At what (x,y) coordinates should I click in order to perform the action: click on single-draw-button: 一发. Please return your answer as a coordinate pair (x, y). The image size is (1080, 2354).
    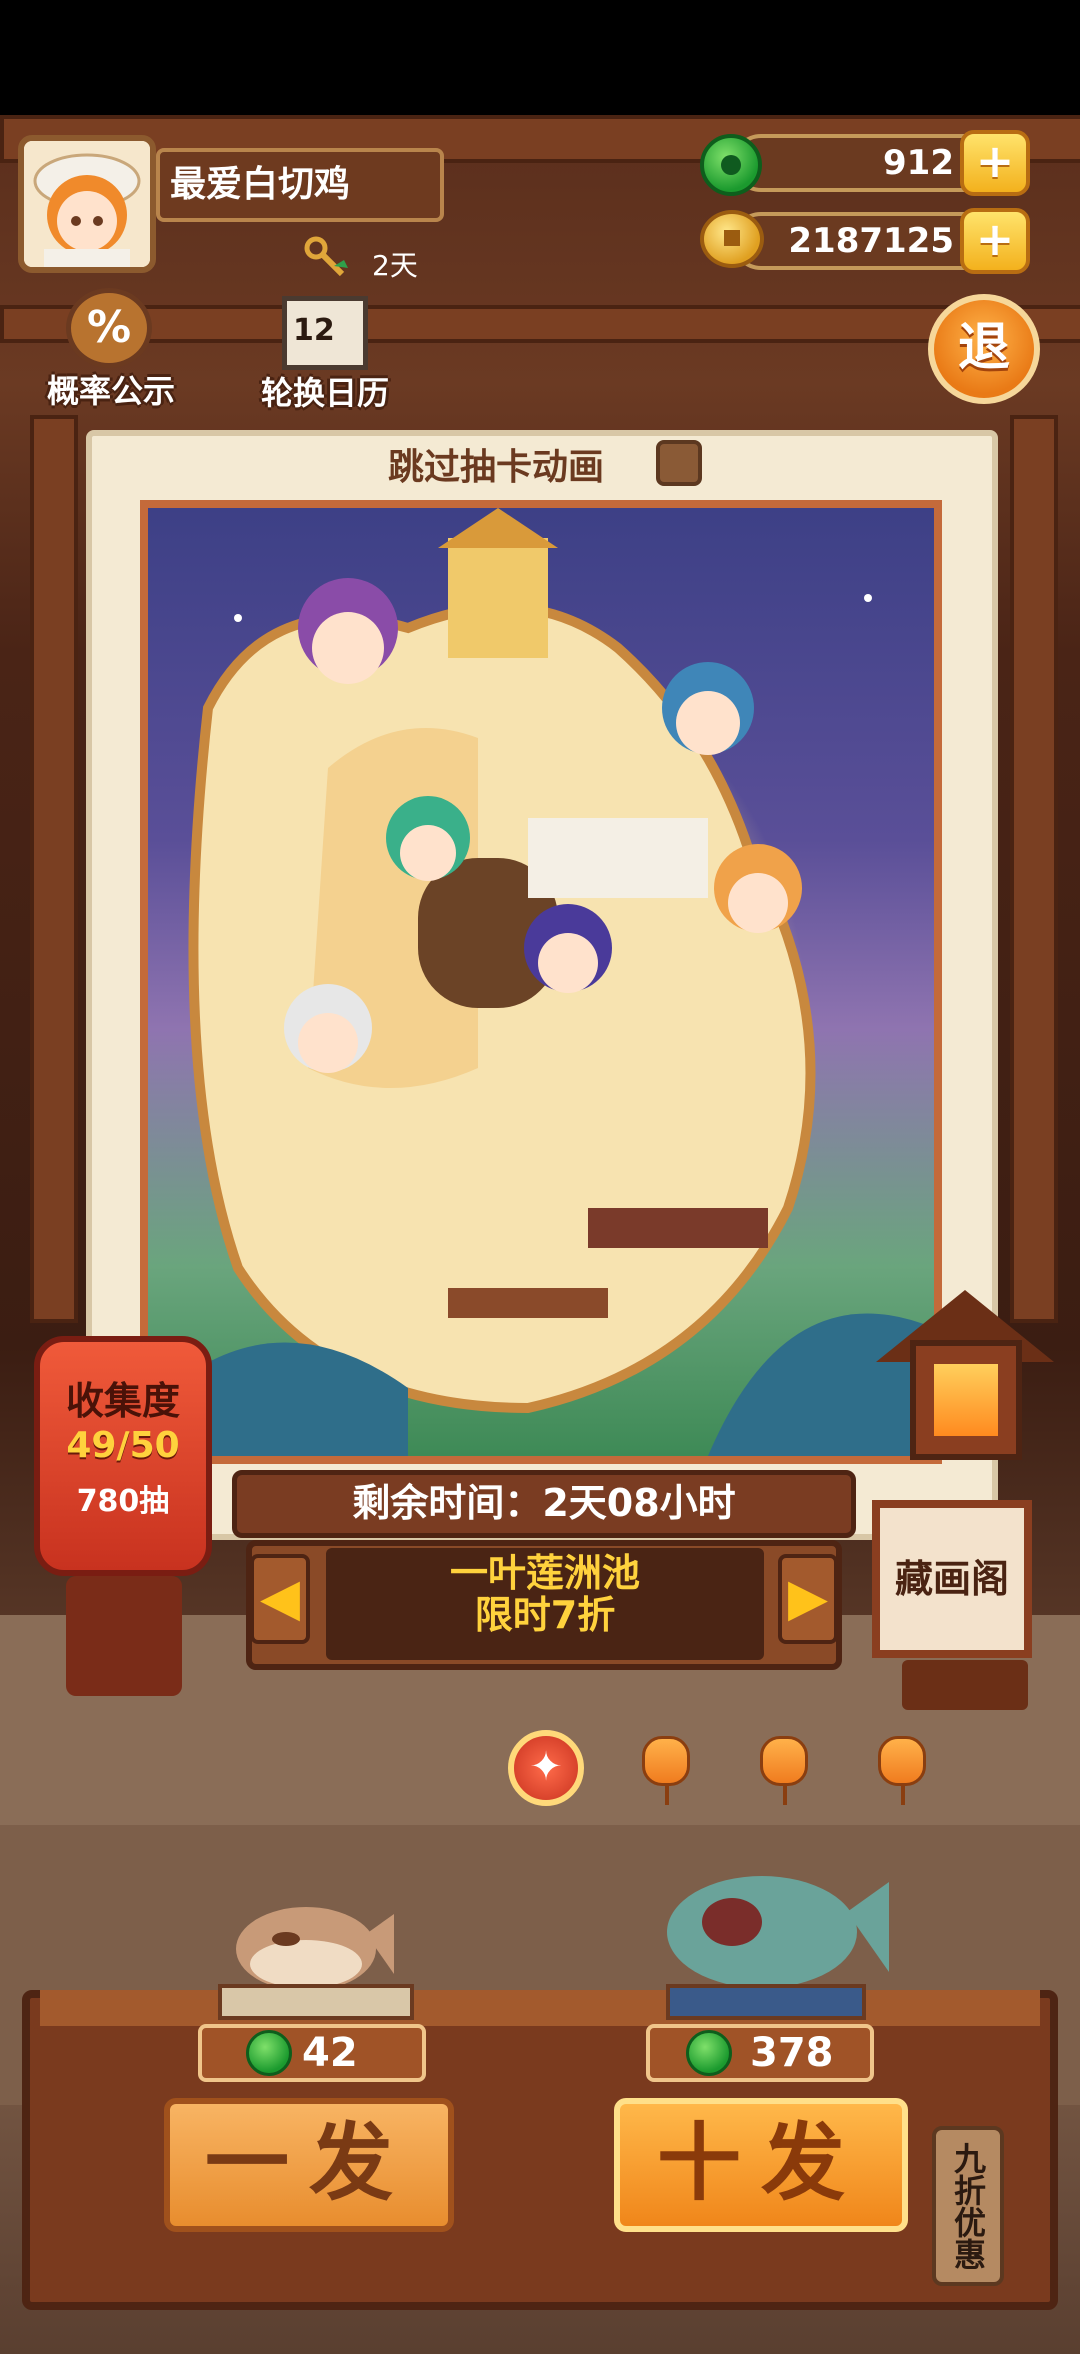
    Looking at the image, I should click on (309, 2165).